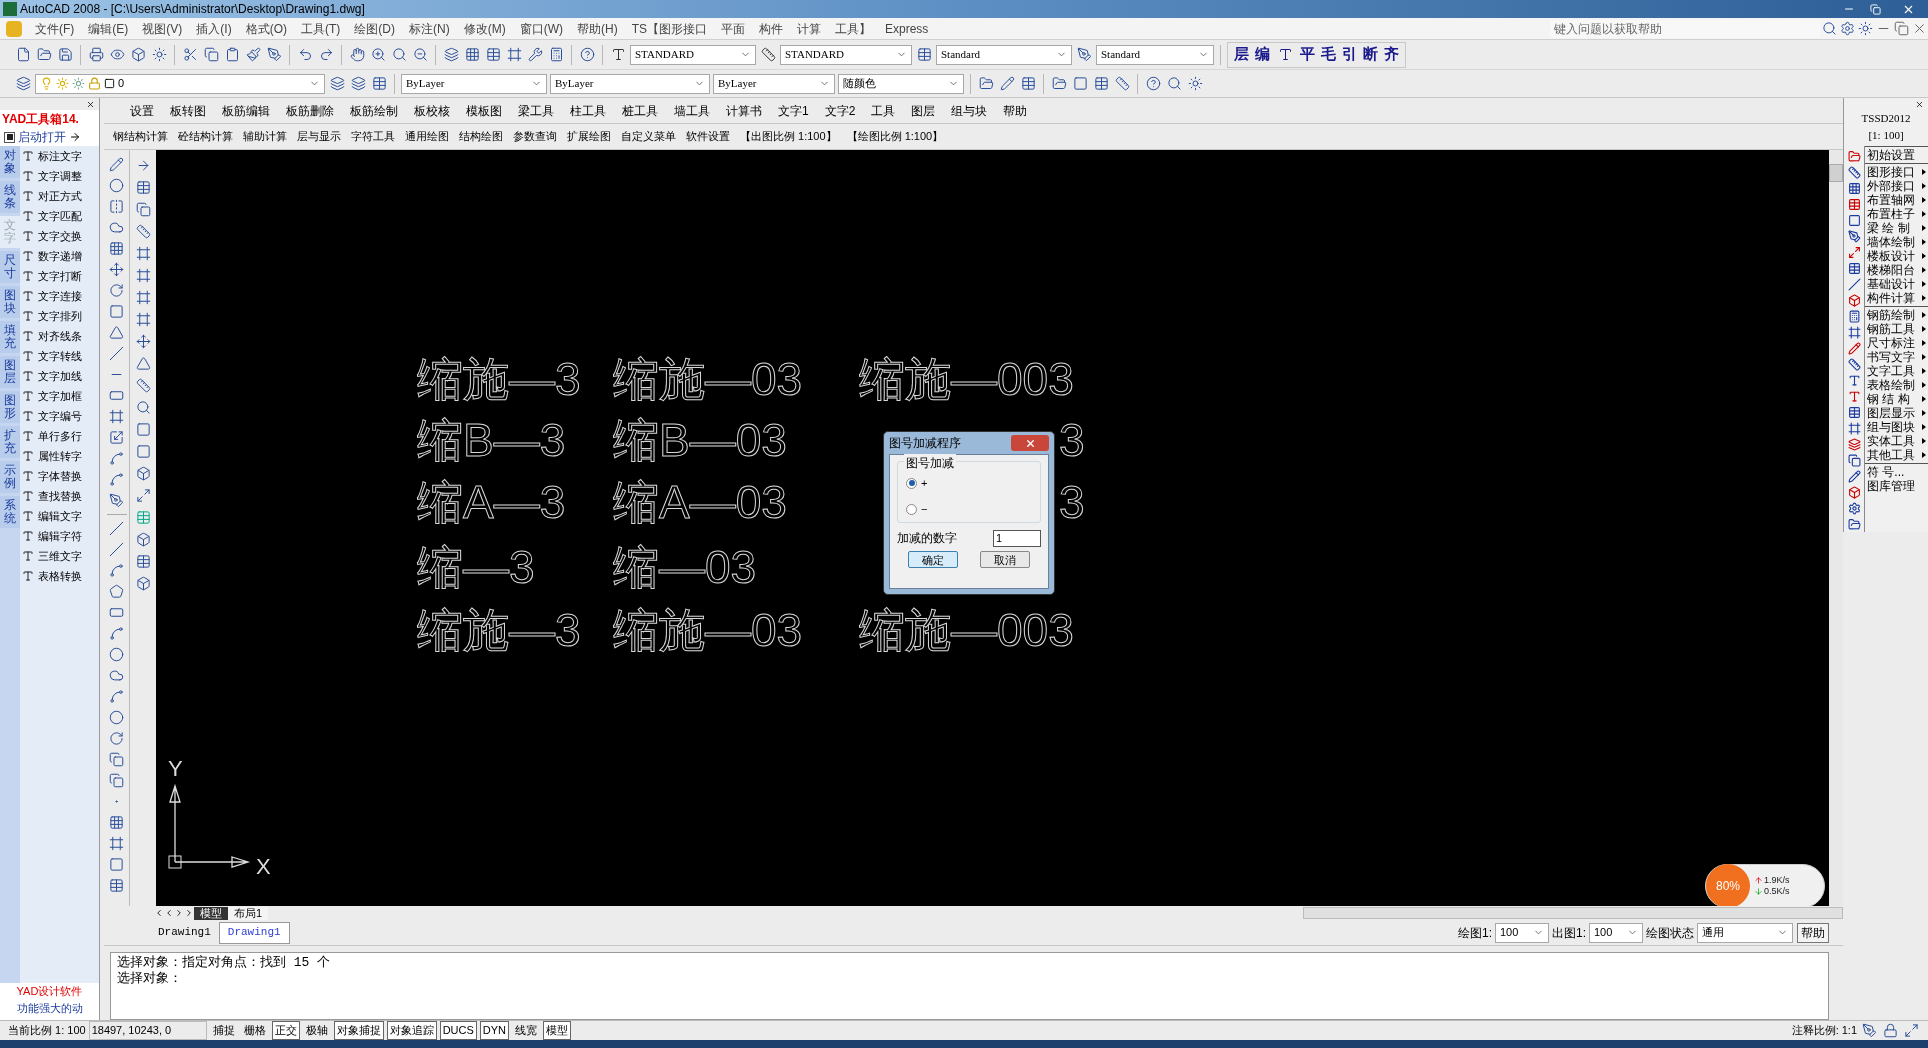 The height and width of the screenshot is (1048, 1928). I want to click on layout-tab: 模型, so click(211, 913).